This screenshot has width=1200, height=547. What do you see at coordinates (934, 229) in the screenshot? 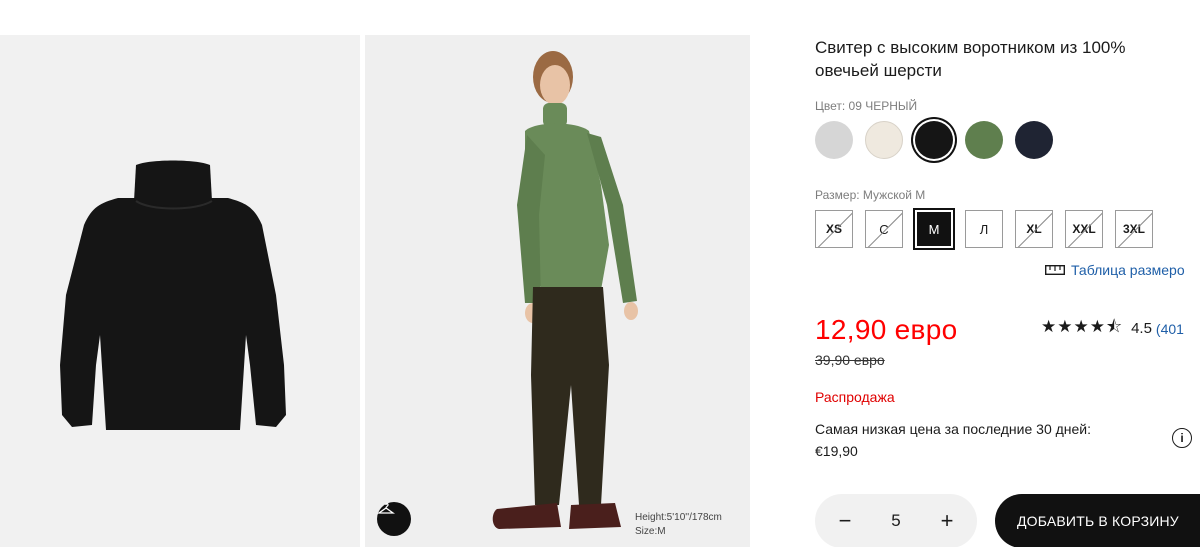
I see `size-button-m: M` at bounding box center [934, 229].